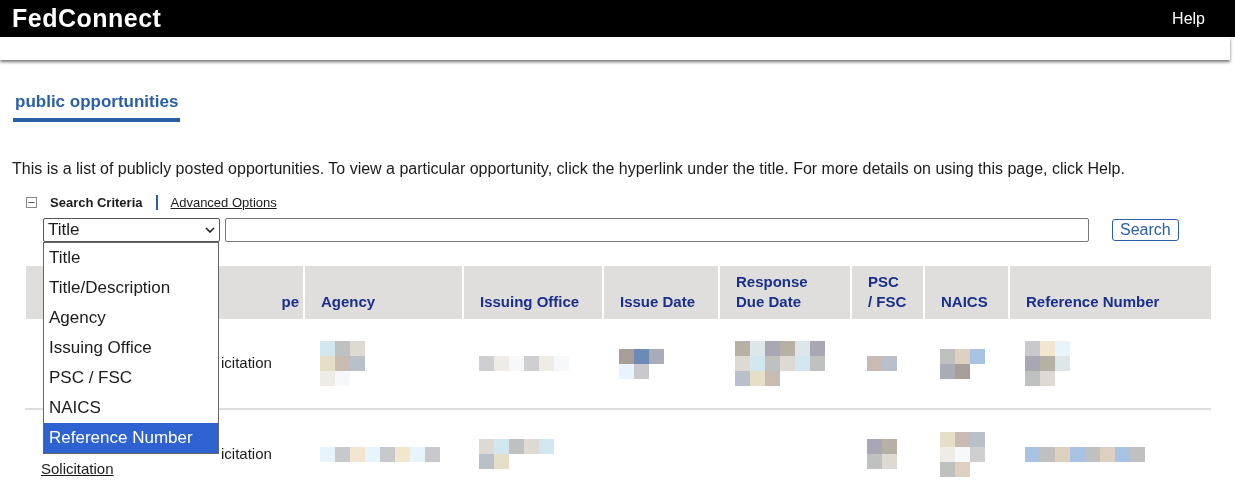 This screenshot has height=493, width=1235. Describe the element at coordinates (97, 105) in the screenshot. I see `page-title: public opportunities` at that location.